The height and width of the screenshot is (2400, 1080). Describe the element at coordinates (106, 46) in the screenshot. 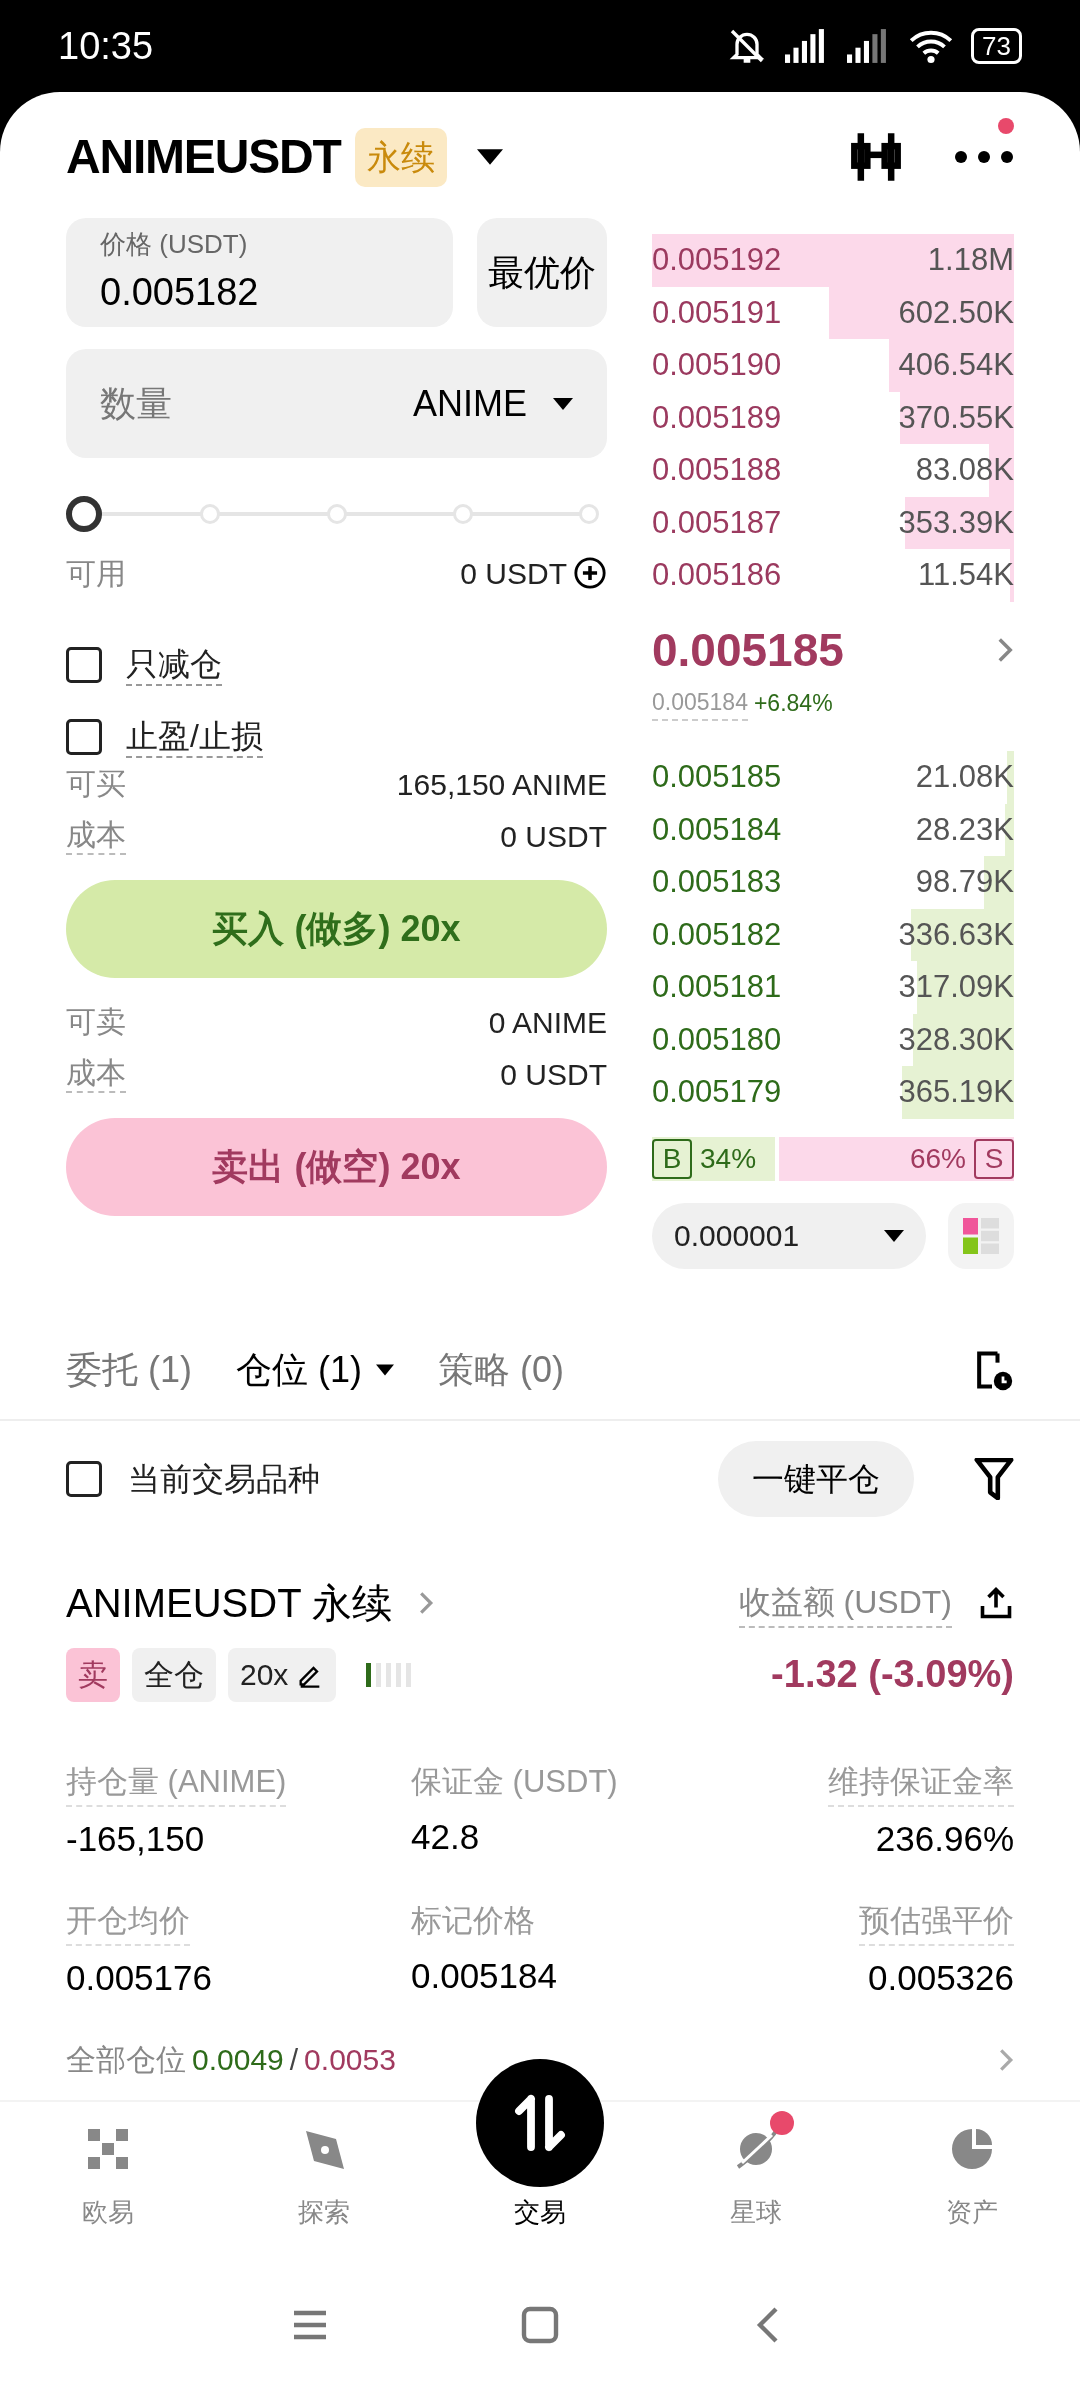

I see `status-time: 10:35` at that location.